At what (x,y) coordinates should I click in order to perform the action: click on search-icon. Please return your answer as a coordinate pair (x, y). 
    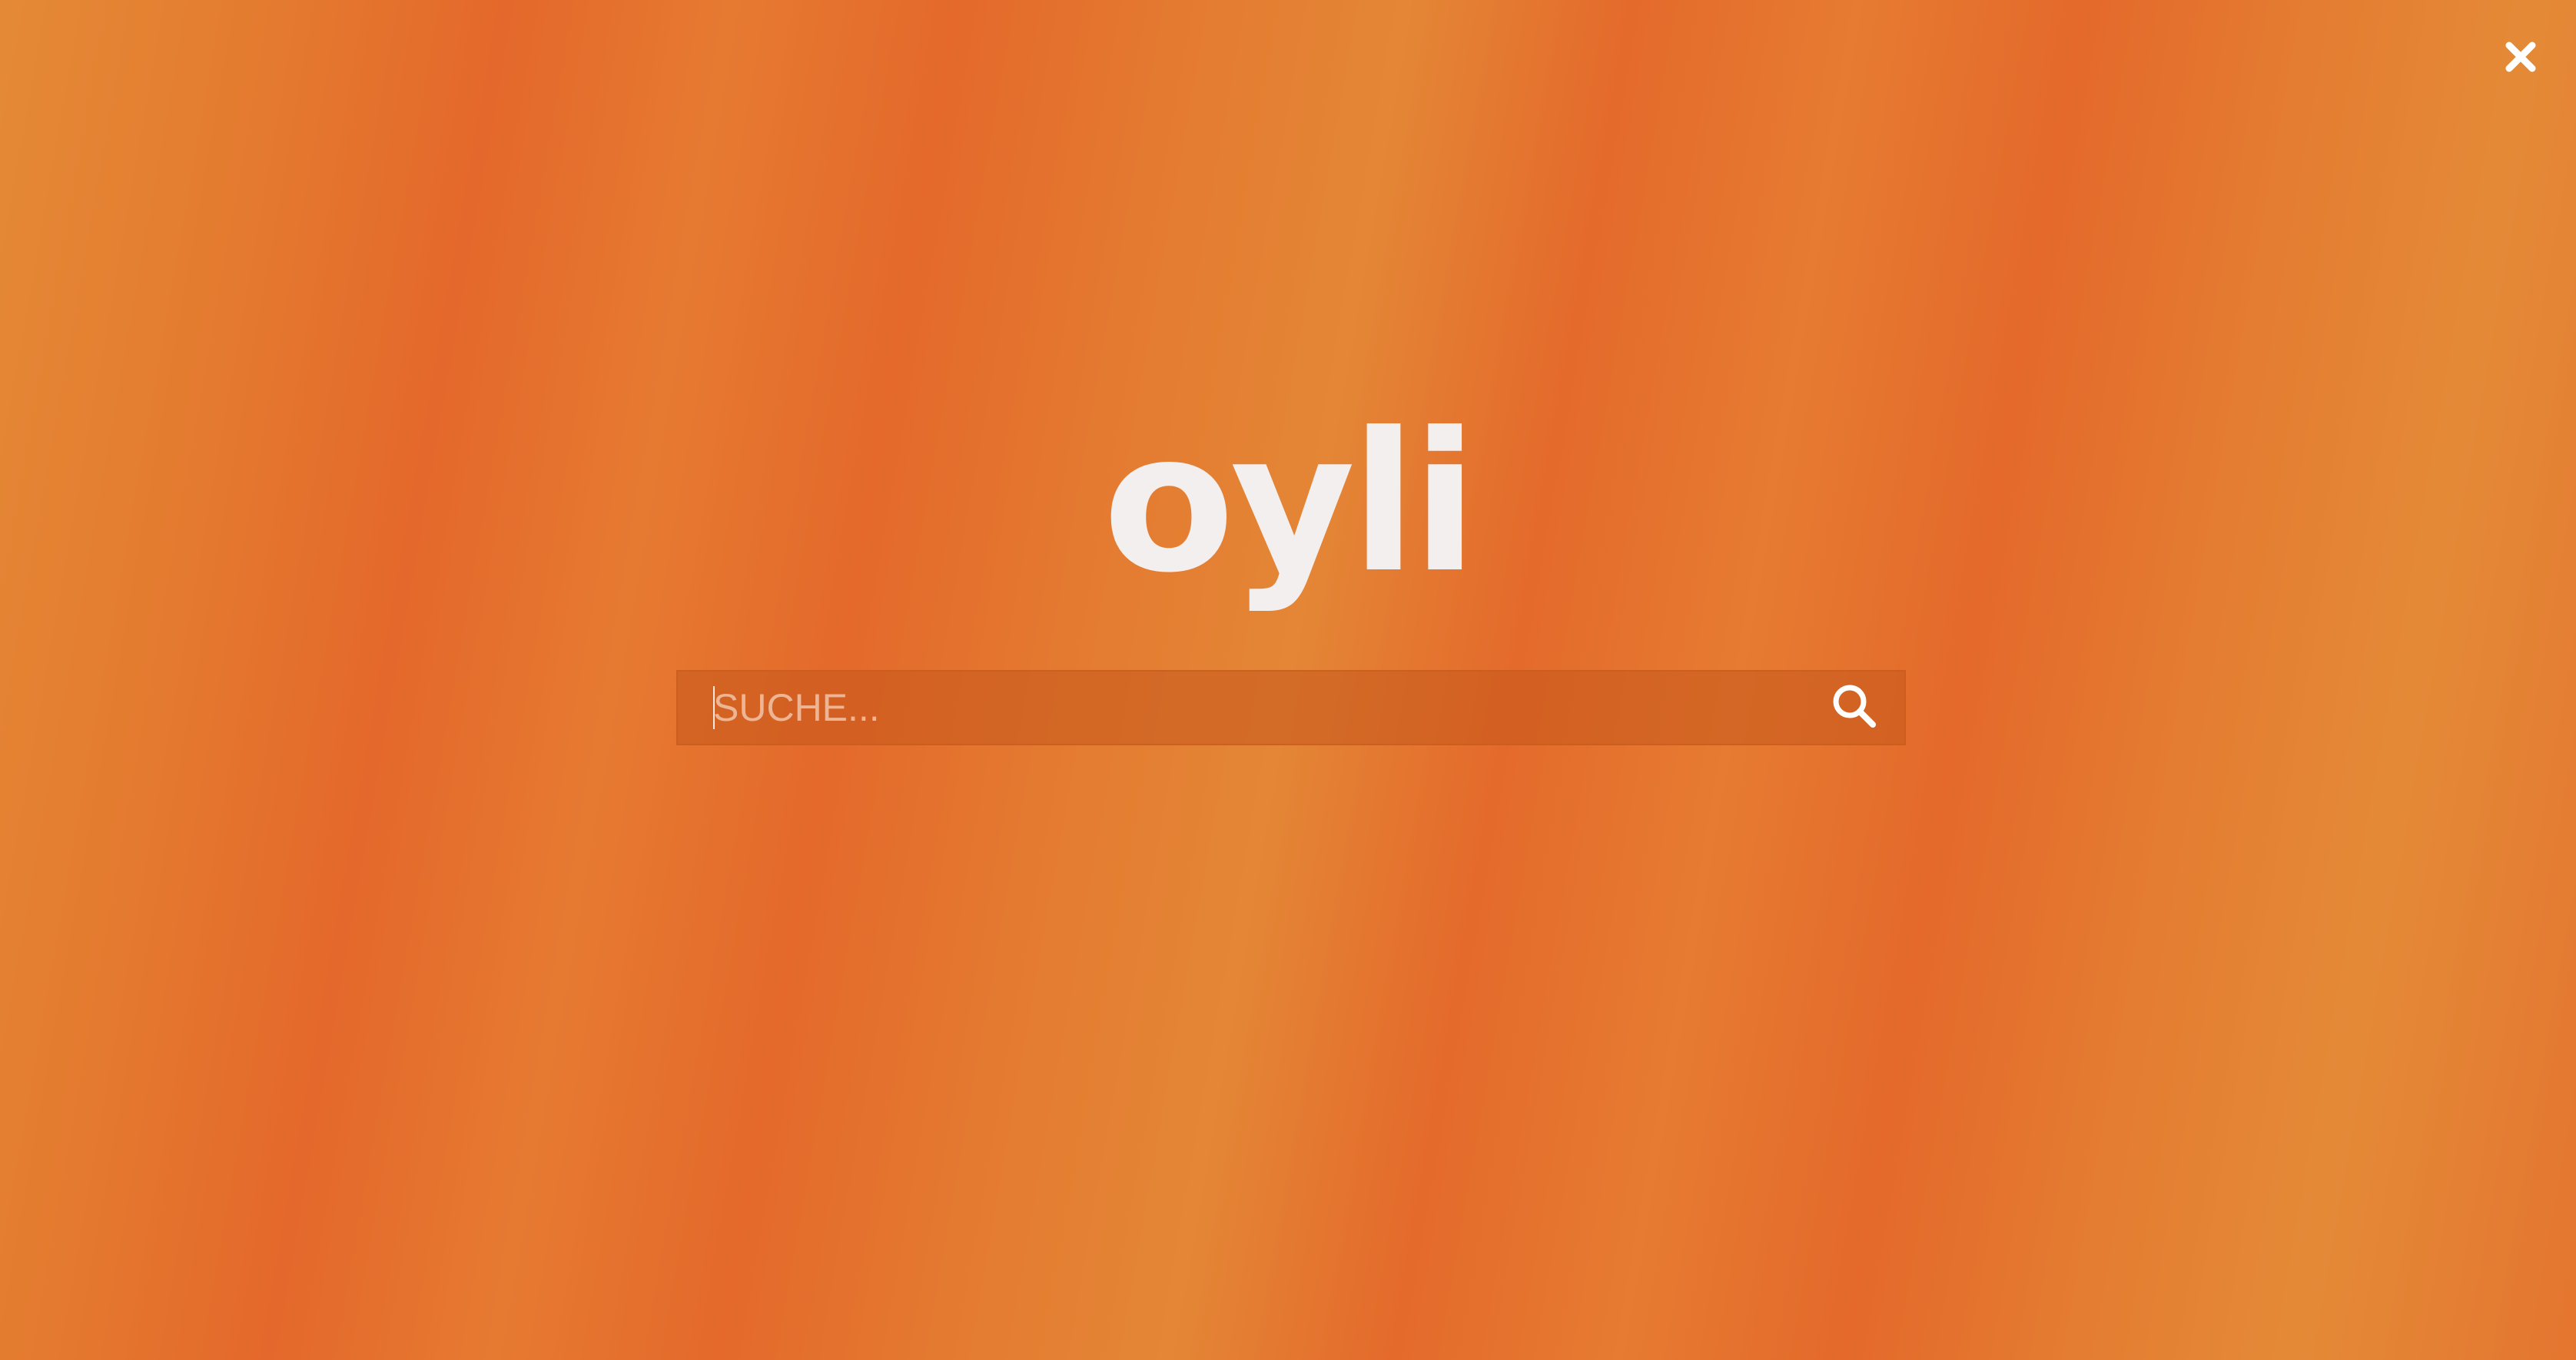
    Looking at the image, I should click on (1855, 708).